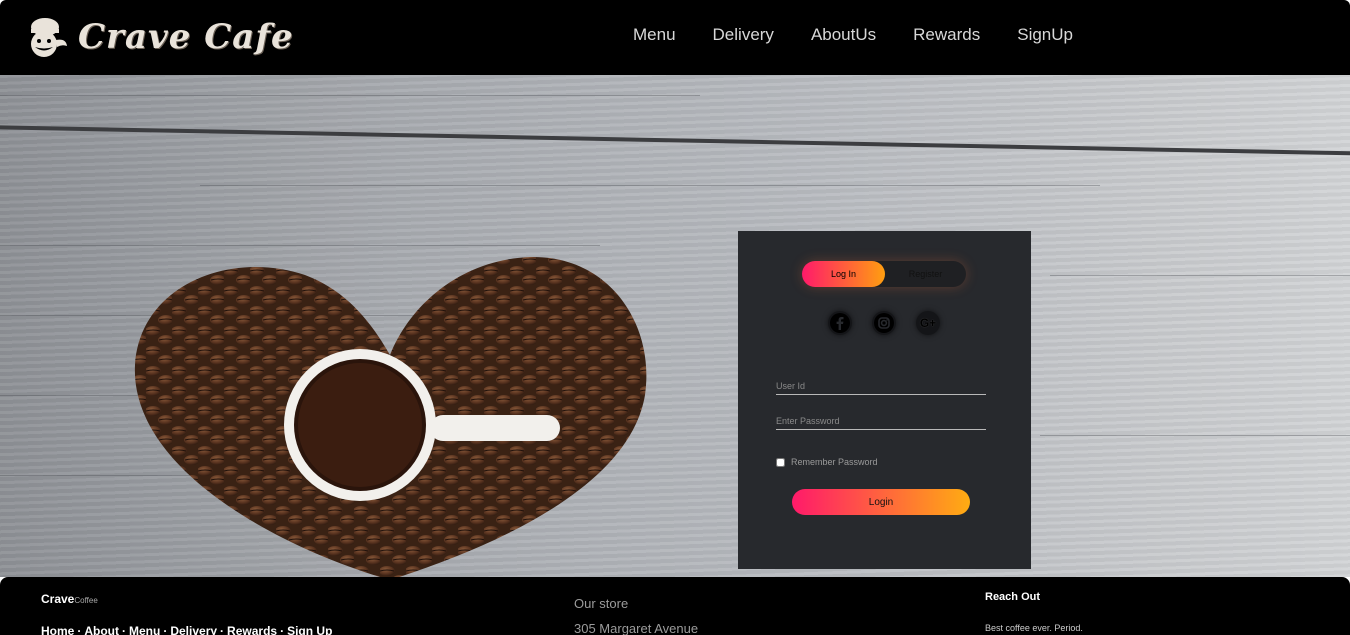 Image resolution: width=1350 pixels, height=635 pixels. I want to click on facebook-icon, so click(840, 323).